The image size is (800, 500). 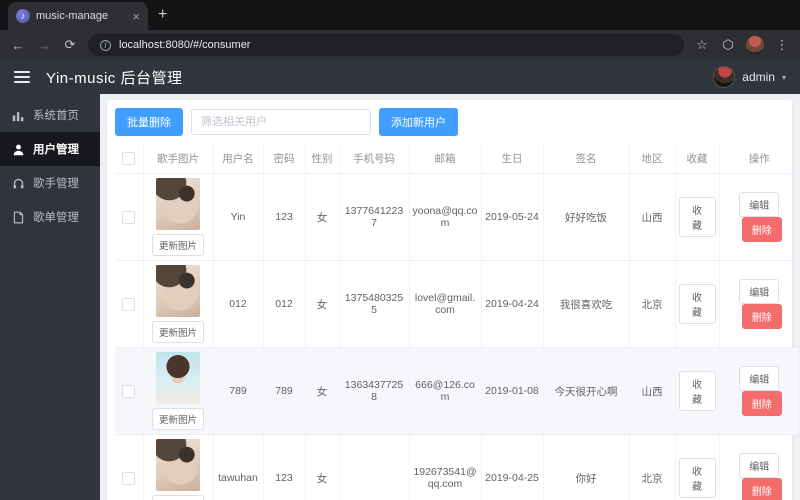 I want to click on sidebar-item-users: 用户管理, so click(x=50, y=149).